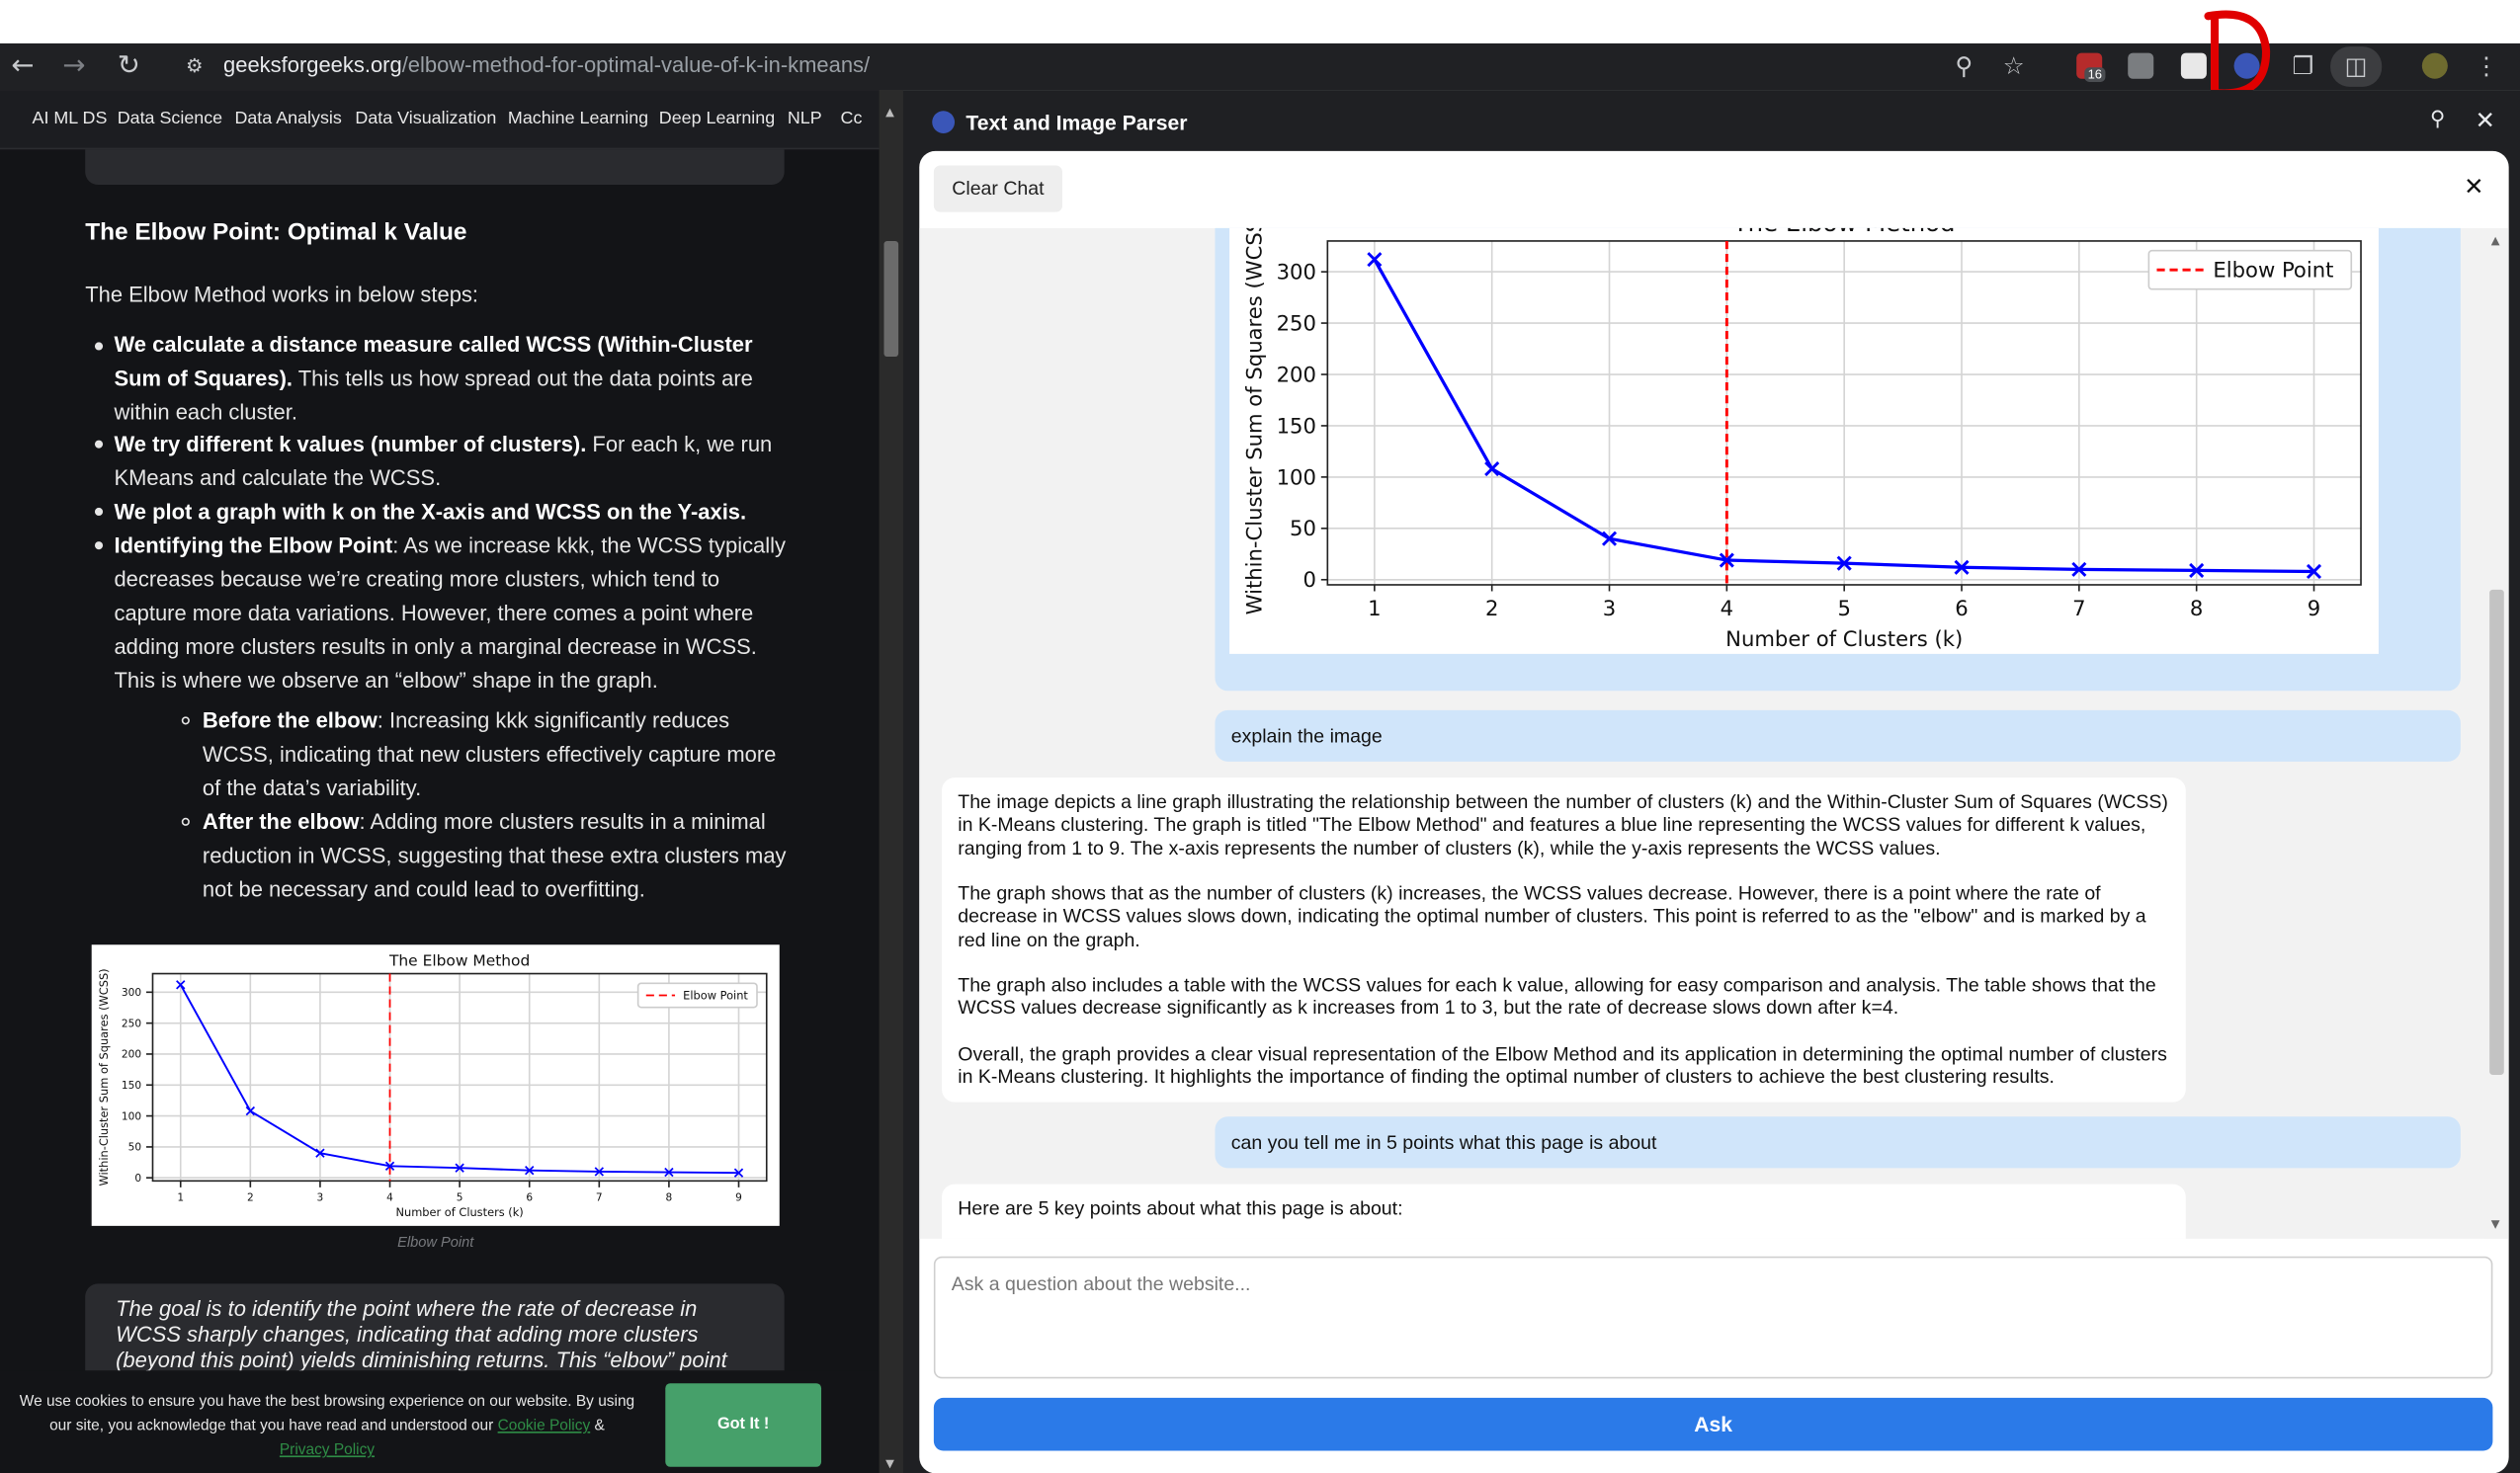 The height and width of the screenshot is (1473, 2520). Describe the element at coordinates (281, 822) in the screenshot. I see `sub-list-item-bold: After the elbow` at that location.